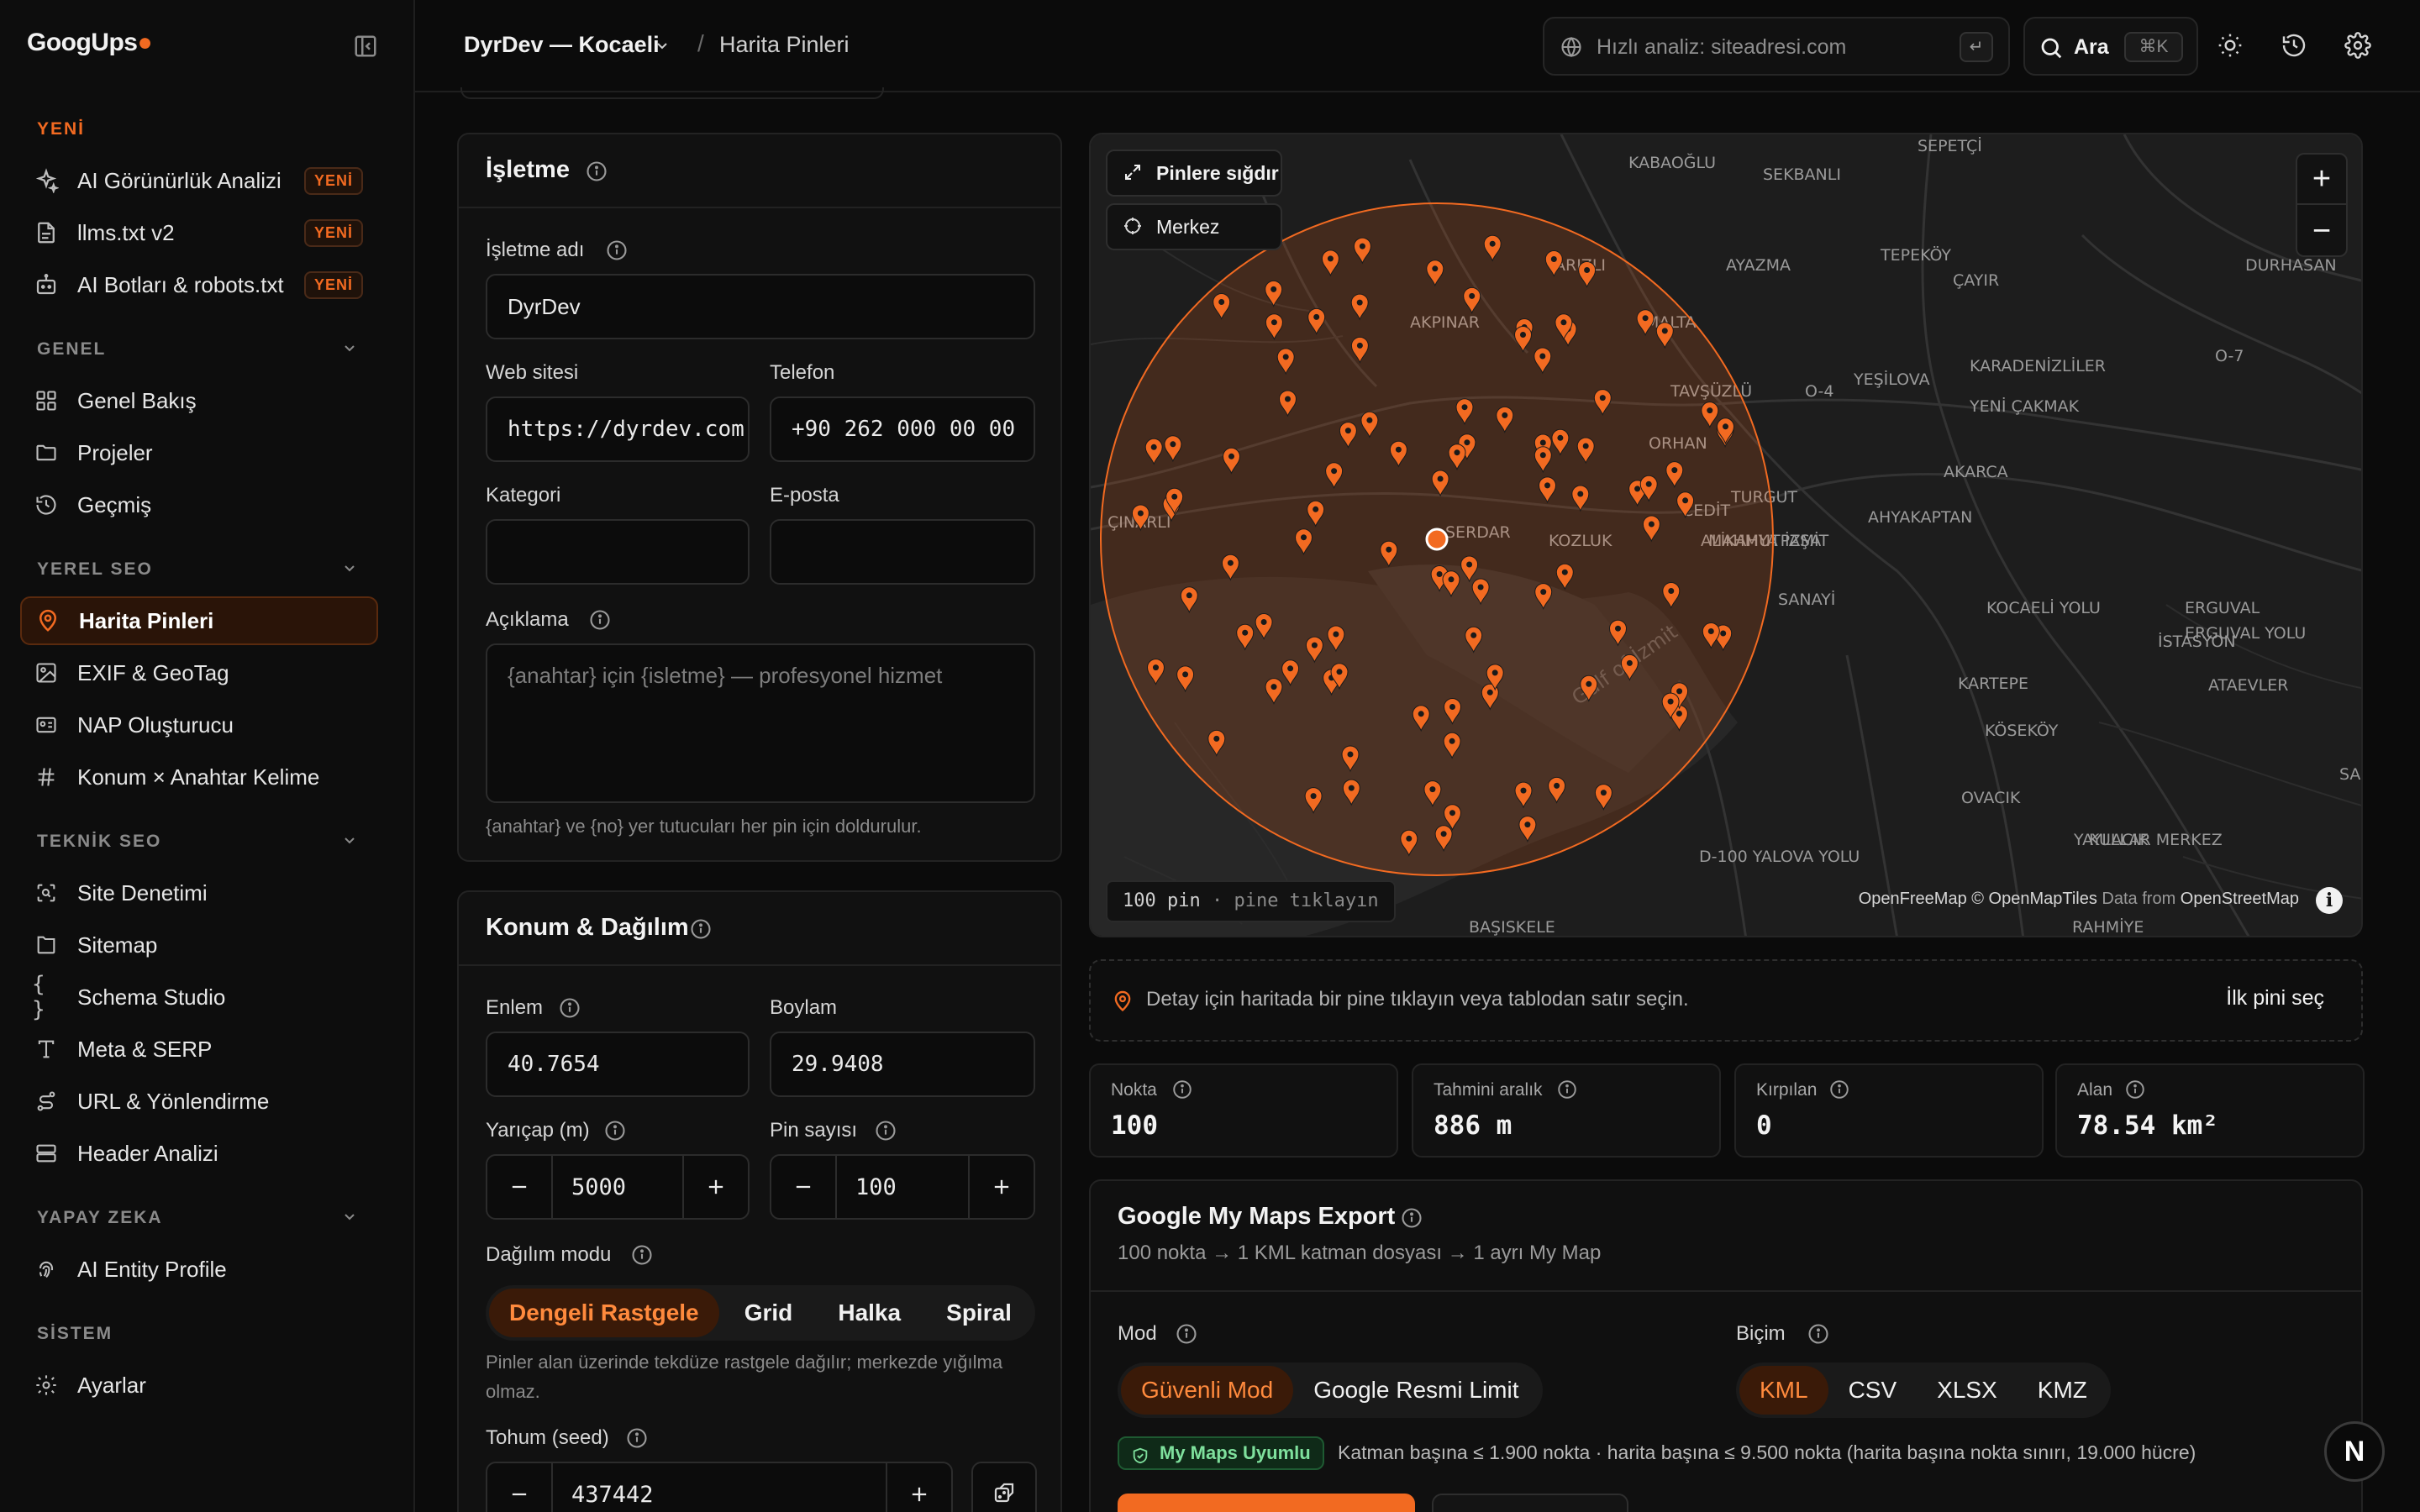 This screenshot has height=1512, width=2420. What do you see at coordinates (1266, 1503) in the screenshot?
I see `export-primary-button` at bounding box center [1266, 1503].